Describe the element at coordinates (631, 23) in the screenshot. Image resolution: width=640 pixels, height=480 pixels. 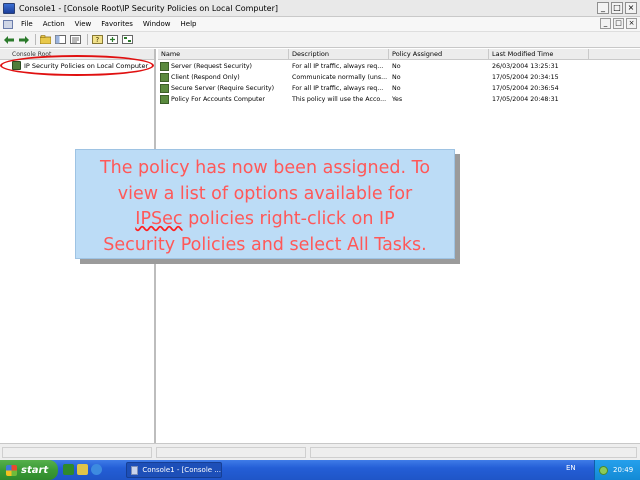
I see `child-close-button: ×` at that location.